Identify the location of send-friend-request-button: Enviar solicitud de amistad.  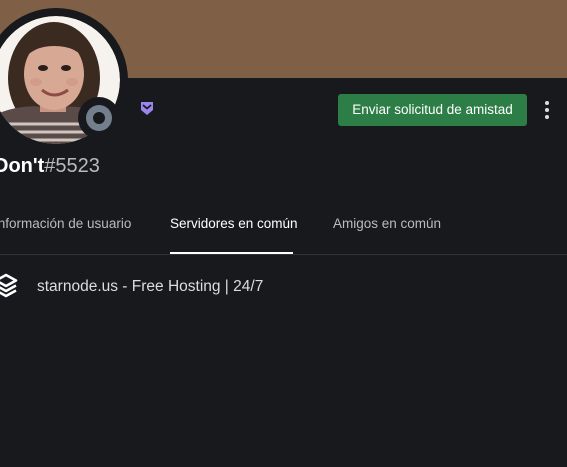
(432, 110).